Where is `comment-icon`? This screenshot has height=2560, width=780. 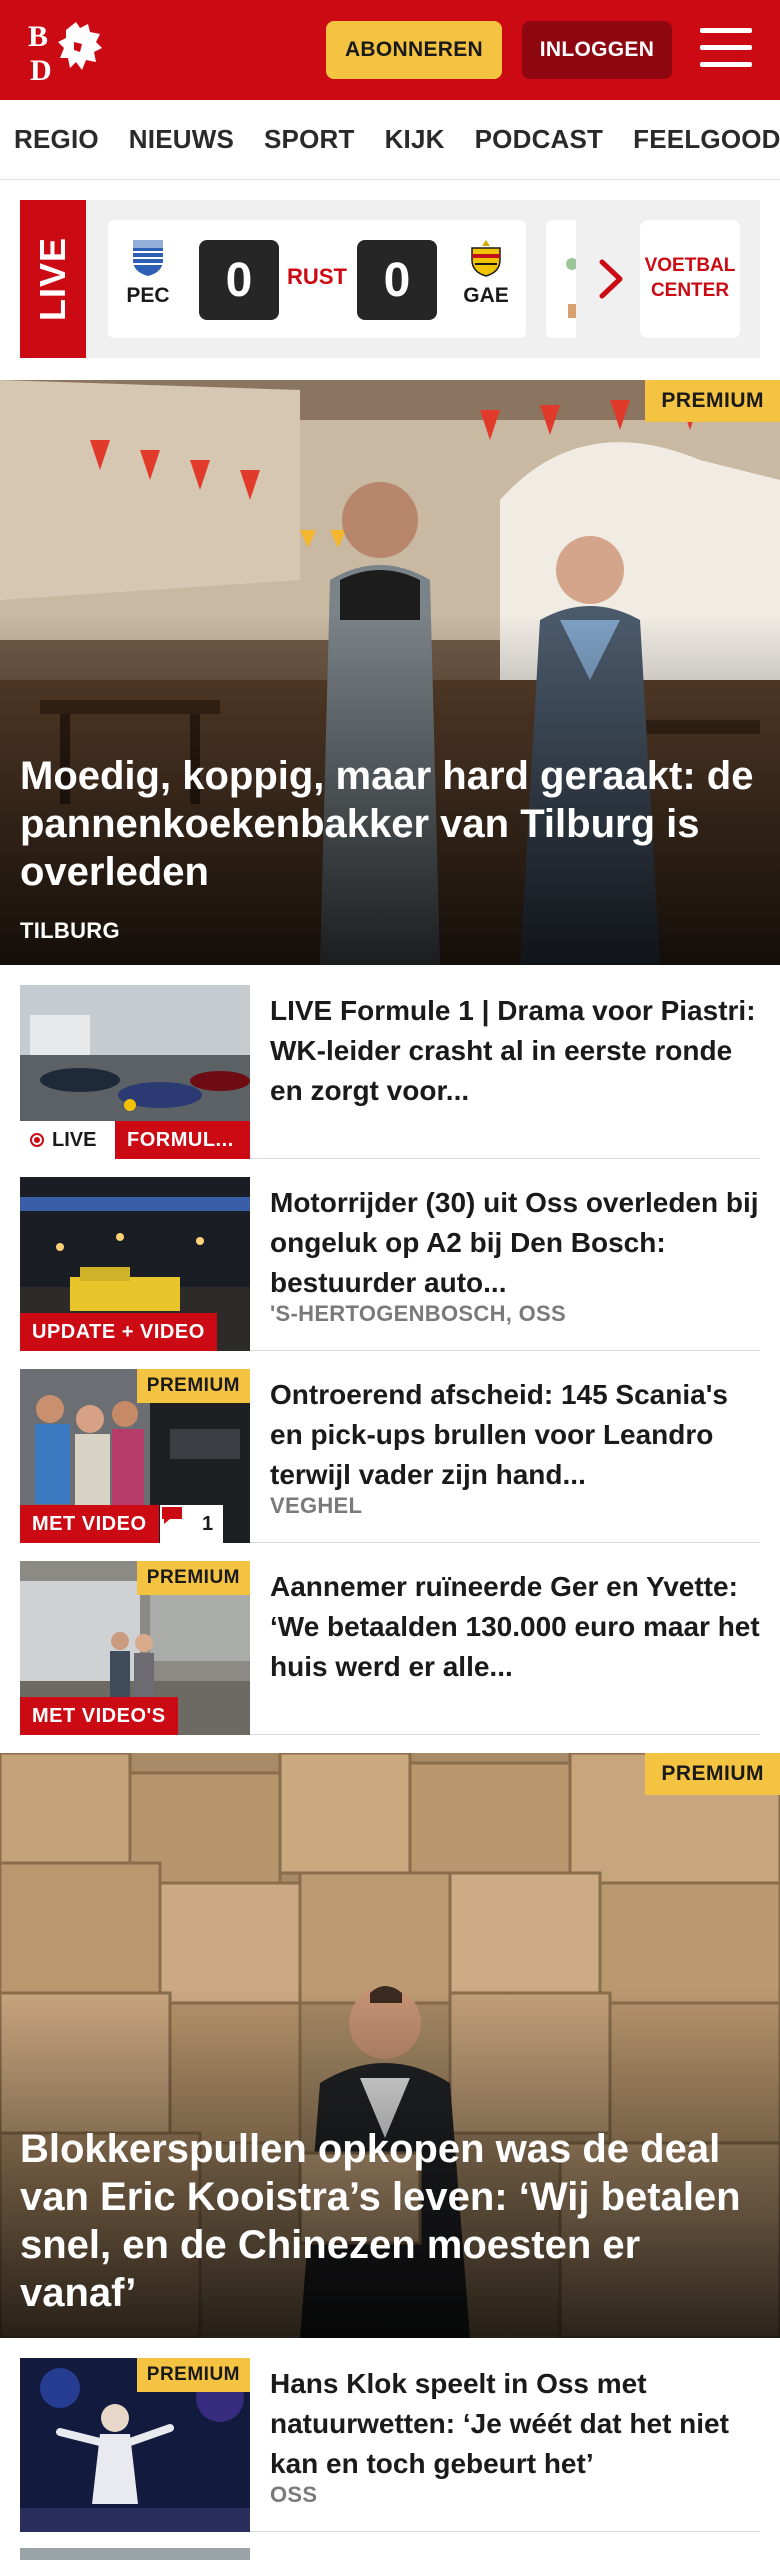 comment-icon is located at coordinates (178, 1520).